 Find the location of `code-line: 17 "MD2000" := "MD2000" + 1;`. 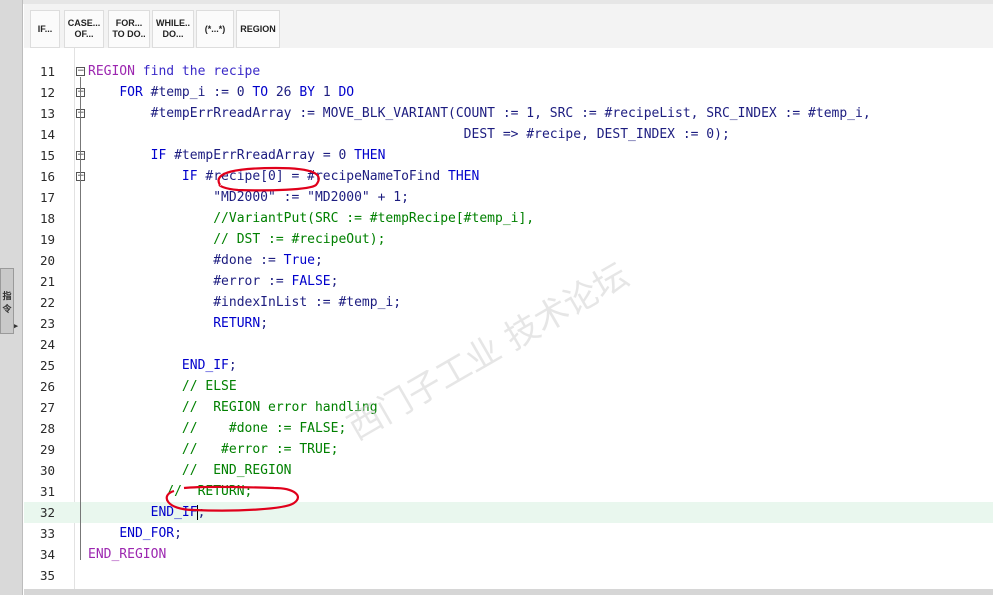

code-line: 17 "MD2000" := "MD2000" + 1; is located at coordinates (508, 197).